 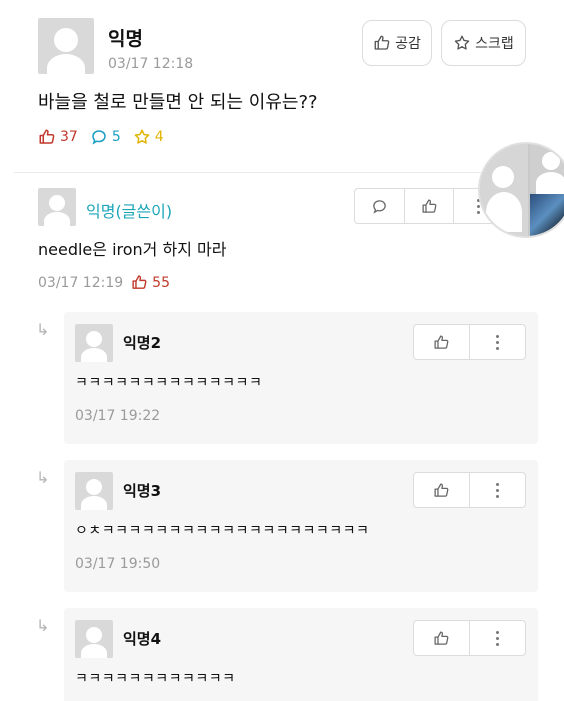 What do you see at coordinates (408, 44) in the screenshot?
I see `like-post-label: 공감` at bounding box center [408, 44].